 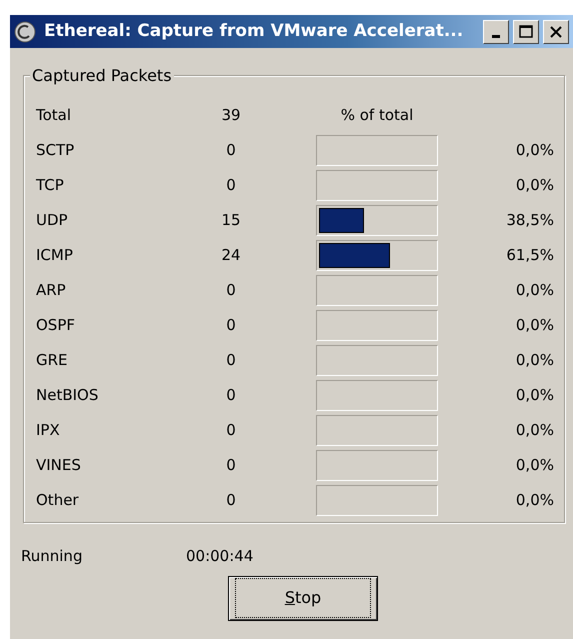 What do you see at coordinates (59, 465) in the screenshot?
I see `protocol-label: VINES` at bounding box center [59, 465].